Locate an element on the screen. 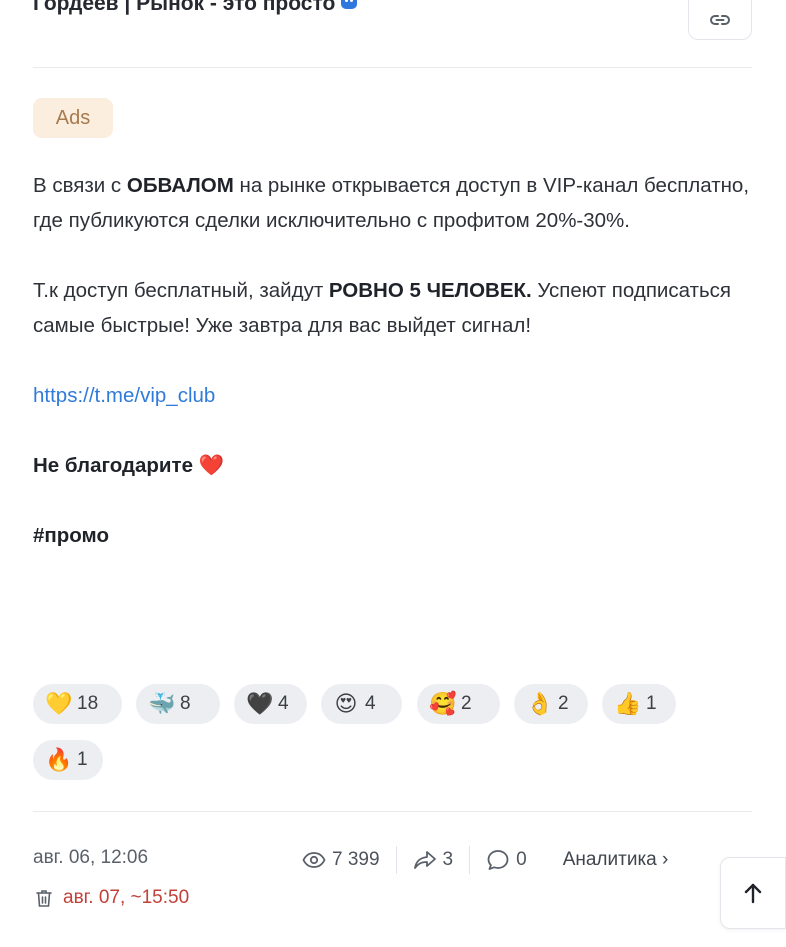 The height and width of the screenshot is (947, 786). heart-eyes-icon: 😍 is located at coordinates (346, 703).